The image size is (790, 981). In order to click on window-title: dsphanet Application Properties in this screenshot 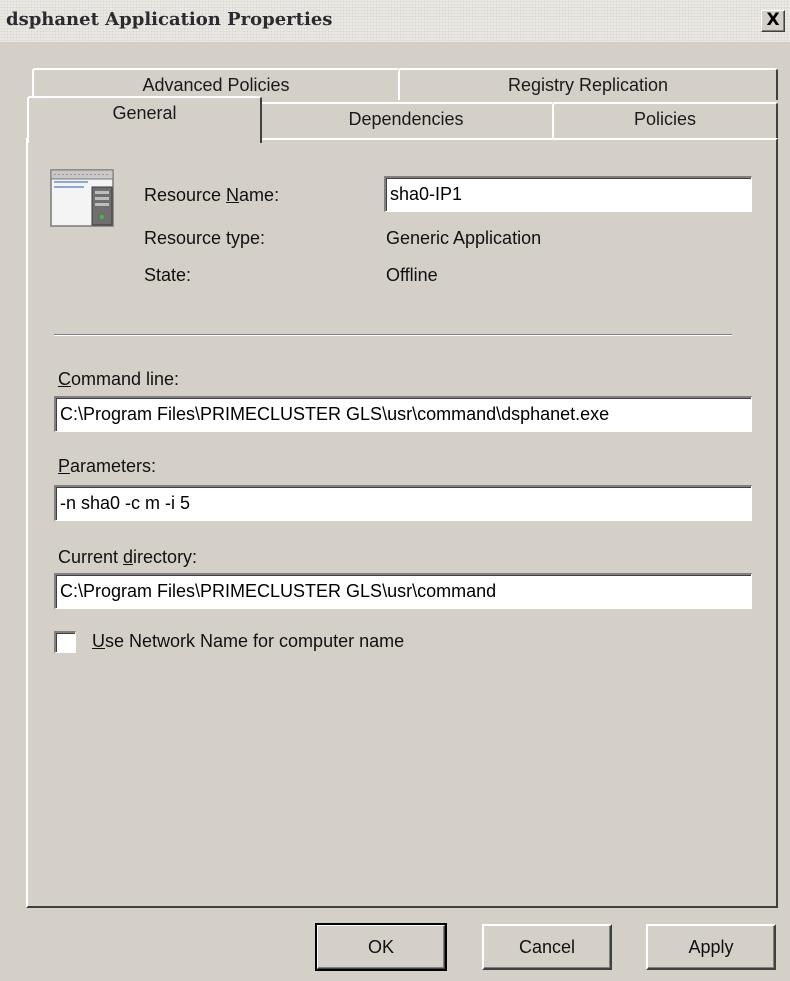, I will do `click(169, 19)`.